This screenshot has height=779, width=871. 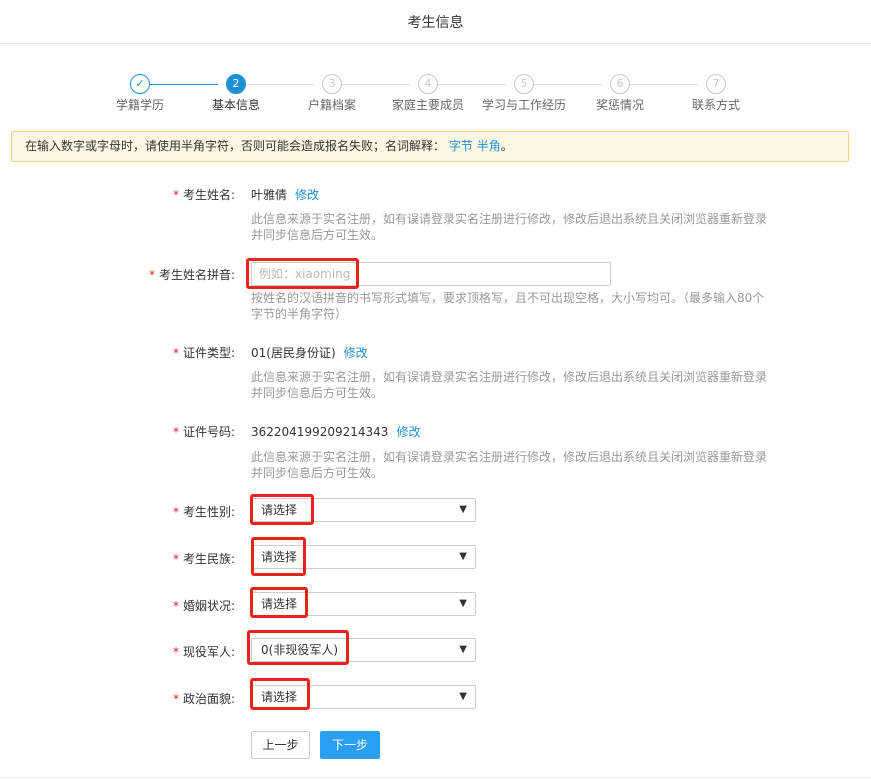 I want to click on id-type-edit-link: 修改, so click(x=356, y=353).